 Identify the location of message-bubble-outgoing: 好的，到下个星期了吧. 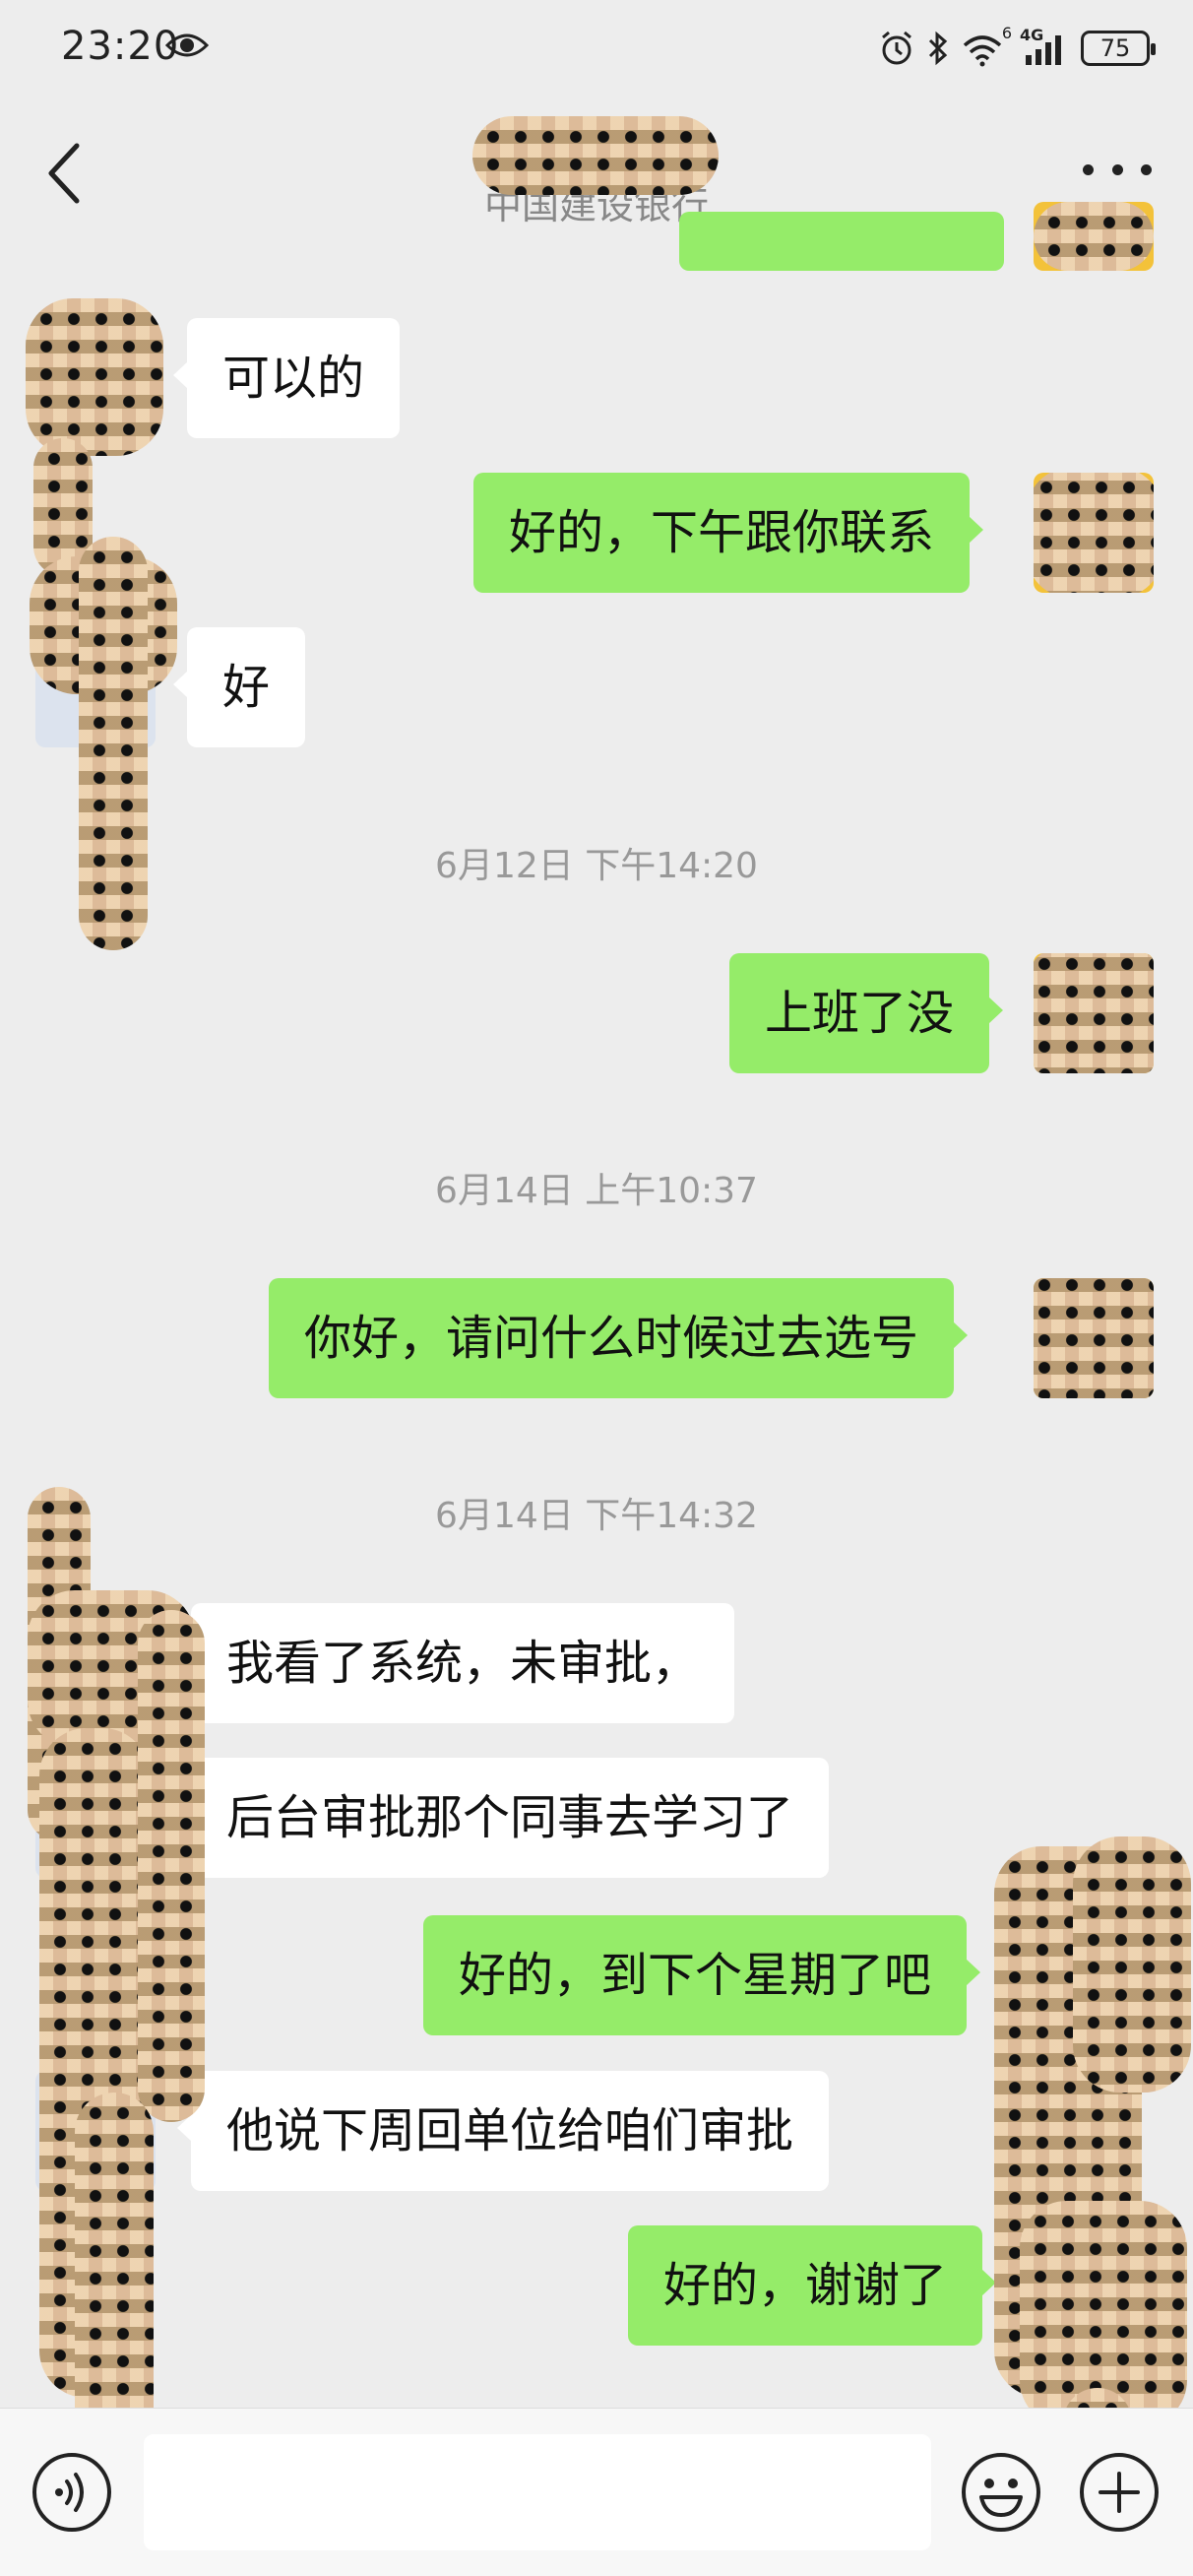
(702, 1975).